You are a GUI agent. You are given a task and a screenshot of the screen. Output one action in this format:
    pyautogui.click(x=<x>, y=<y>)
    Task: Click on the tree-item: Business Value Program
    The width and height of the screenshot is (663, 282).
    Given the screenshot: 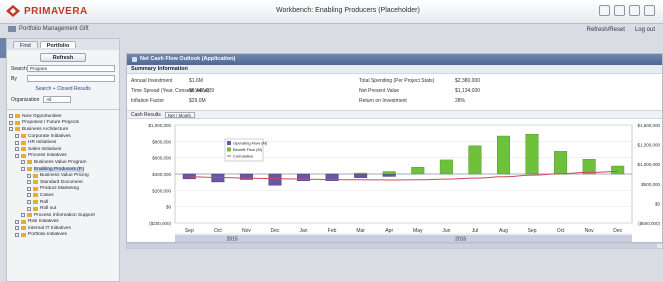 What is the action you would take?
    pyautogui.click(x=63, y=162)
    